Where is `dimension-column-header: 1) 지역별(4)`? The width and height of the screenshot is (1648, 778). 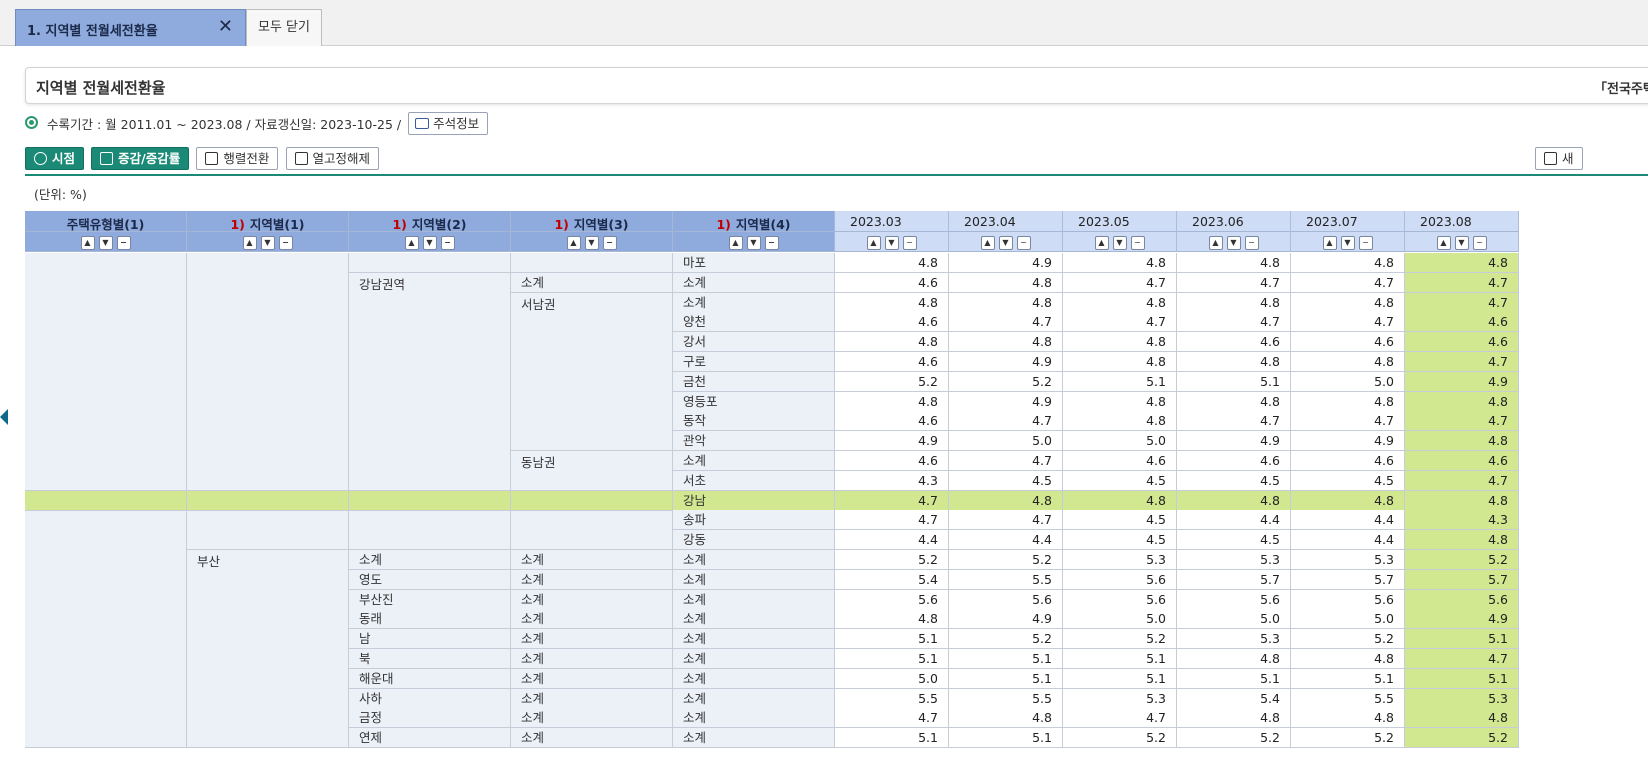 dimension-column-header: 1) 지역별(4) is located at coordinates (754, 221).